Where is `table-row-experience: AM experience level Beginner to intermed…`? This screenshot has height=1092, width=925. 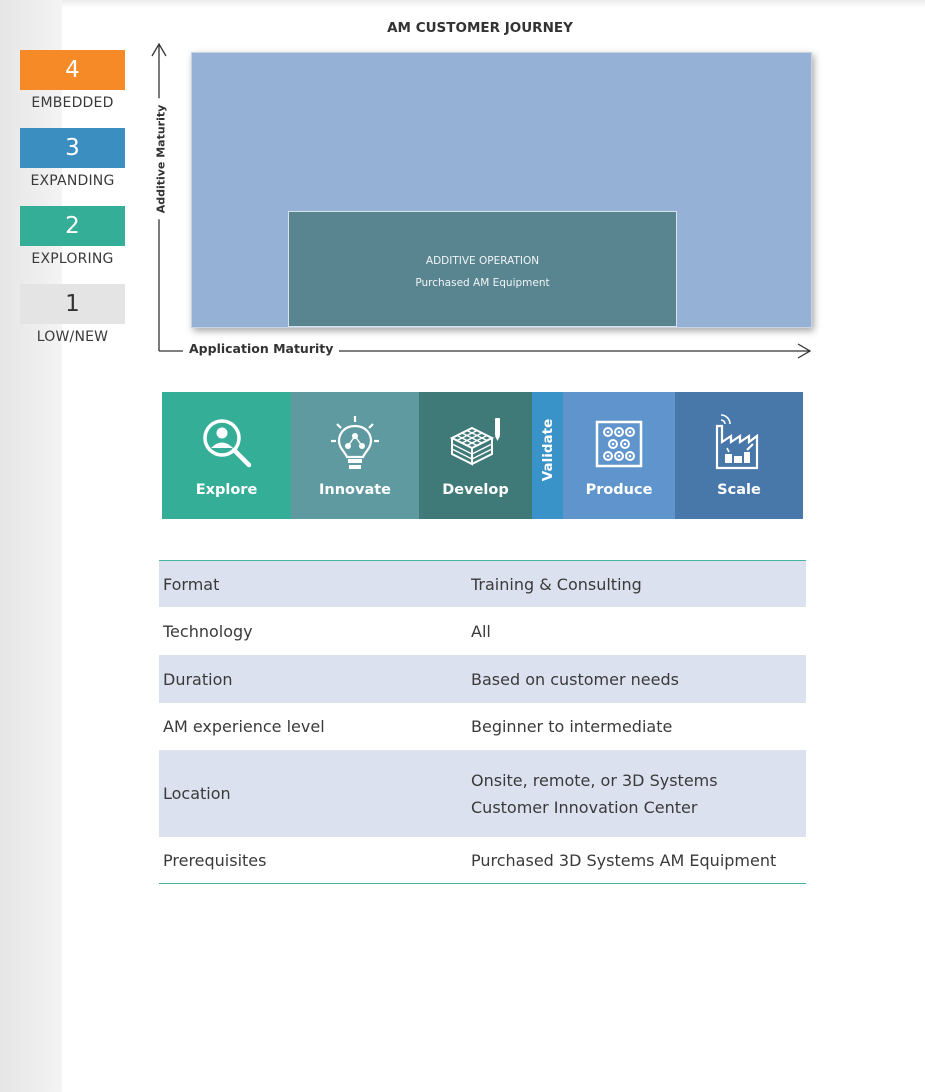
table-row-experience: AM experience level Beginner to intermed… is located at coordinates (482, 726).